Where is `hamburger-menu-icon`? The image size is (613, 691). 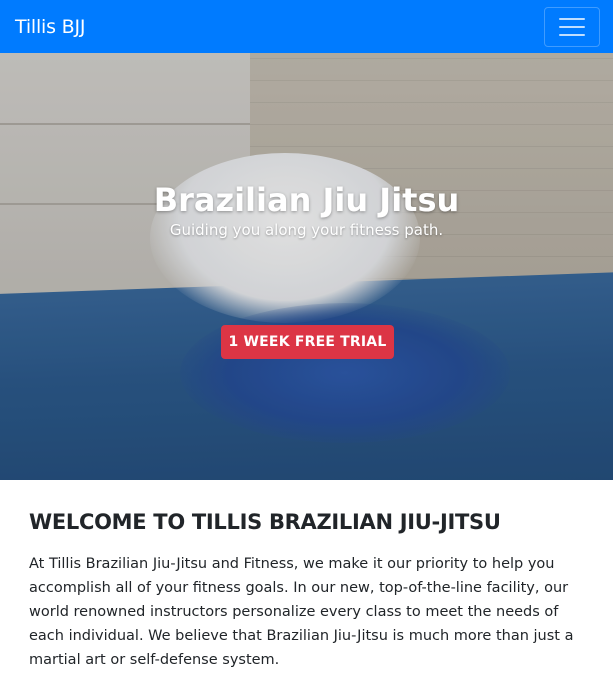 hamburger-menu-icon is located at coordinates (572, 18).